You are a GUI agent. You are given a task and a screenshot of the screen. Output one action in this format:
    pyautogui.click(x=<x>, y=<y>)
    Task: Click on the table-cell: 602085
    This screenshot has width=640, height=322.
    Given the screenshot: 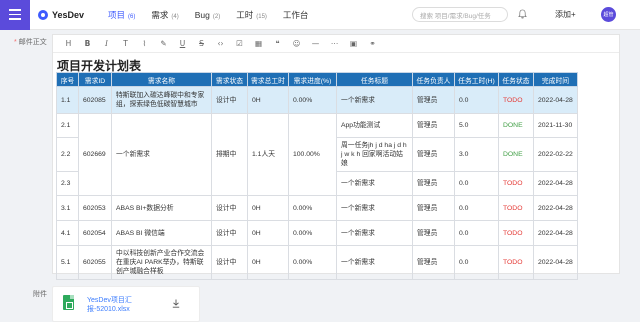 What is the action you would take?
    pyautogui.click(x=95, y=100)
    